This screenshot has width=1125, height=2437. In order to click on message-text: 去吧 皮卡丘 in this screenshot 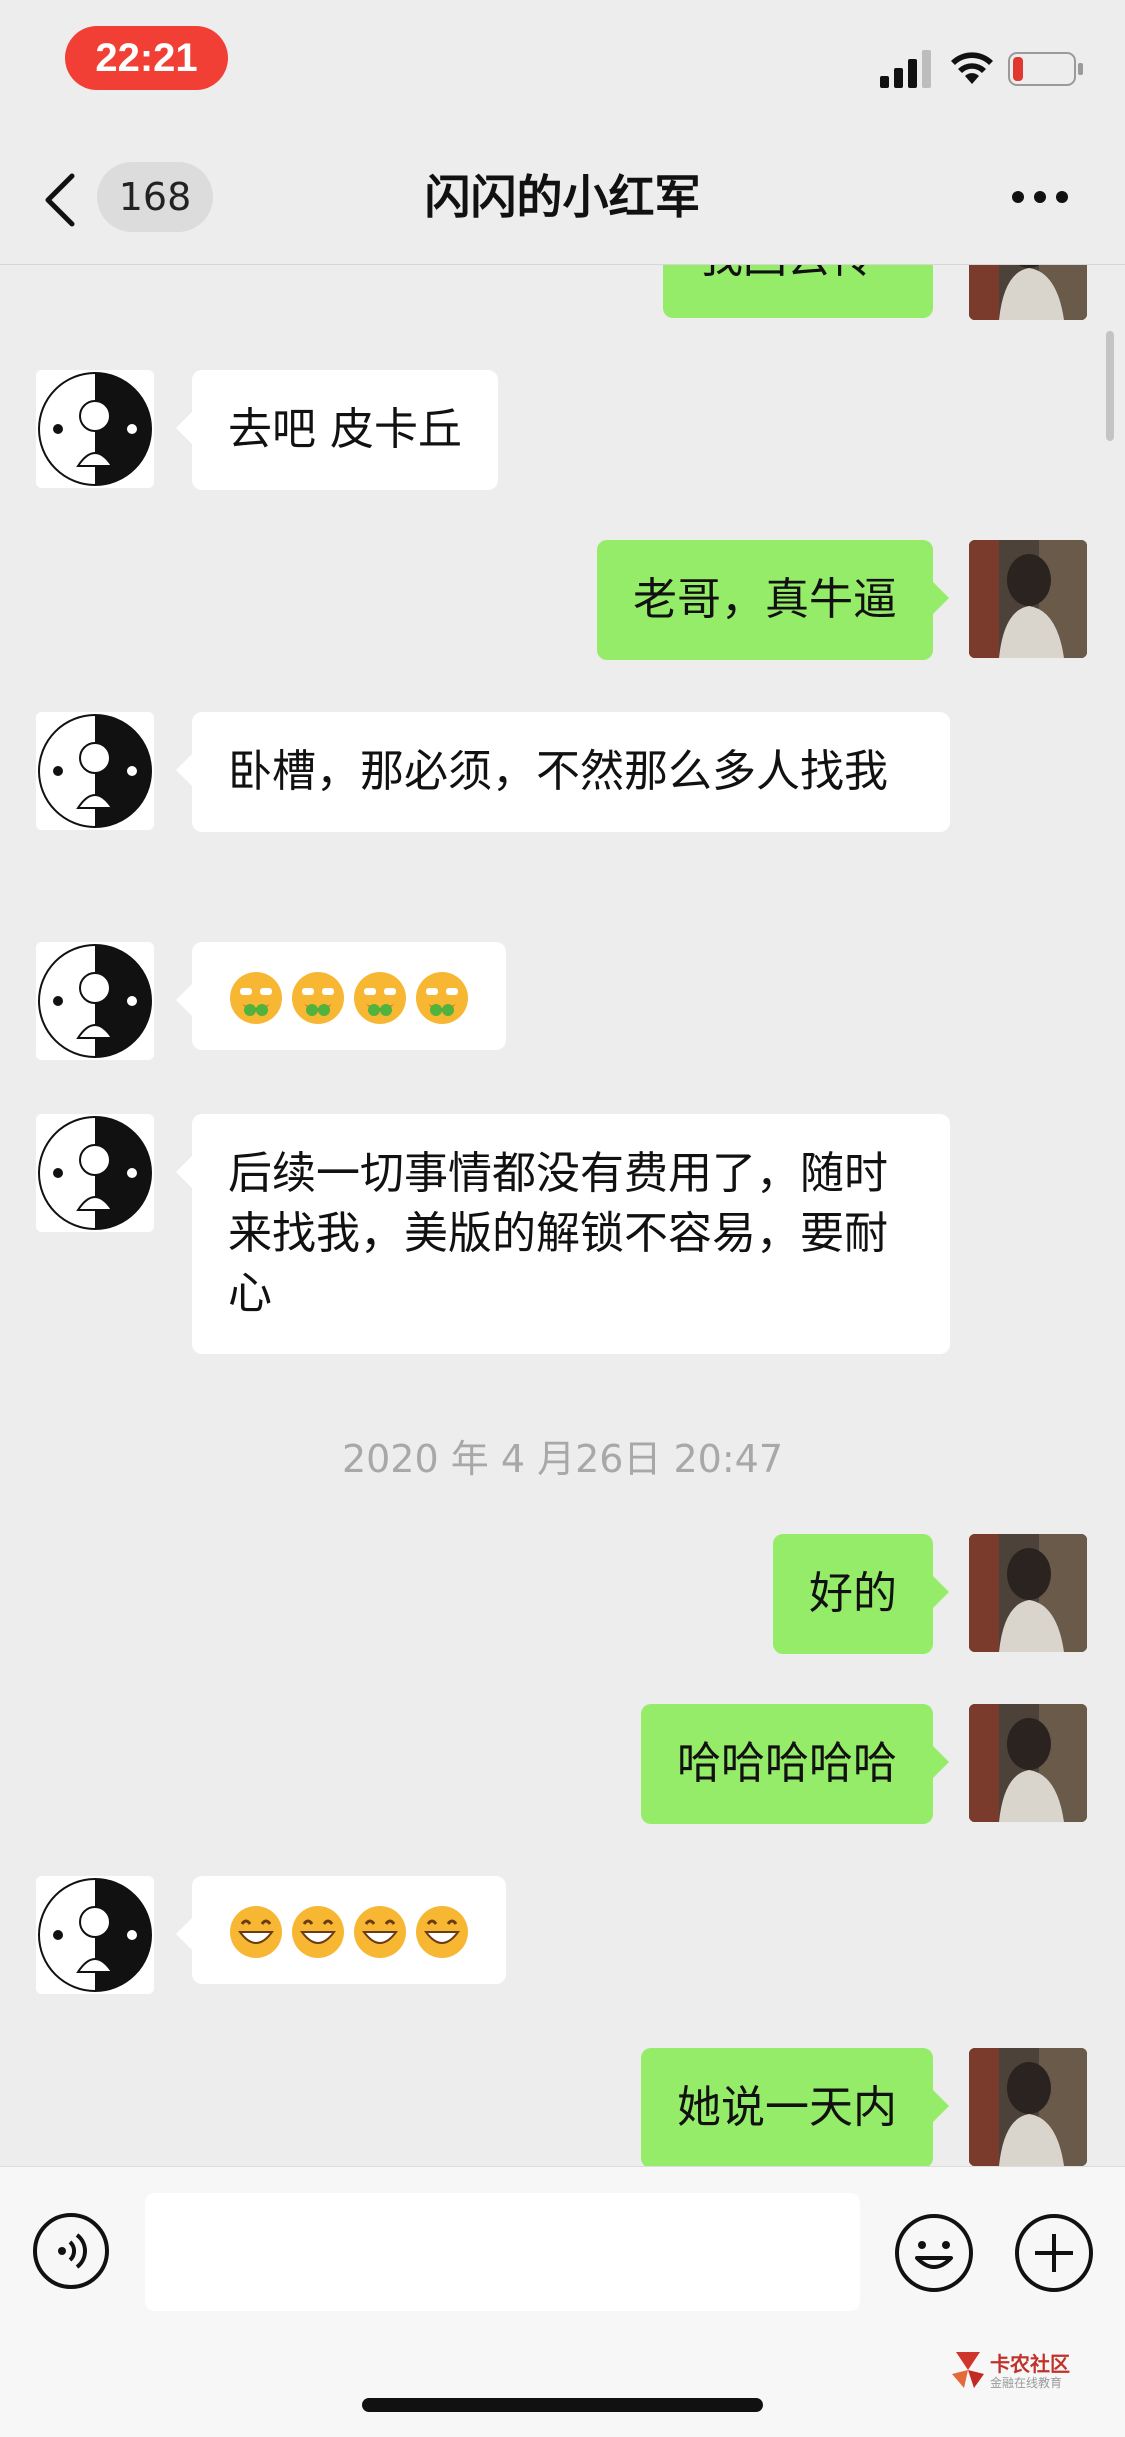, I will do `click(345, 429)`.